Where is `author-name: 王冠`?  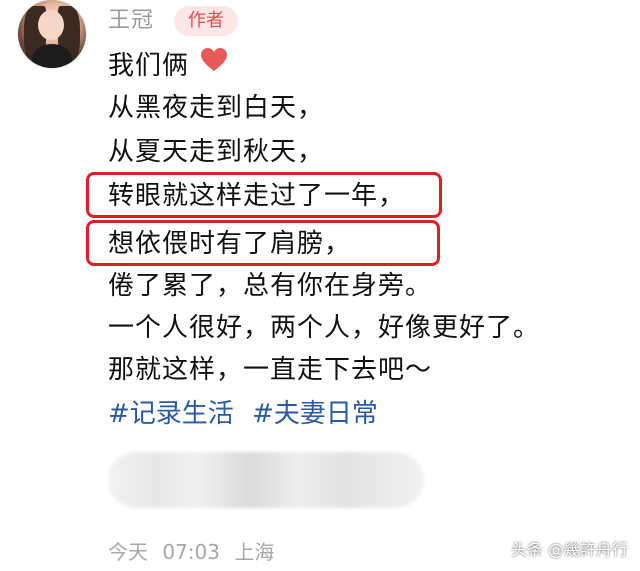
author-name: 王冠 is located at coordinates (131, 21).